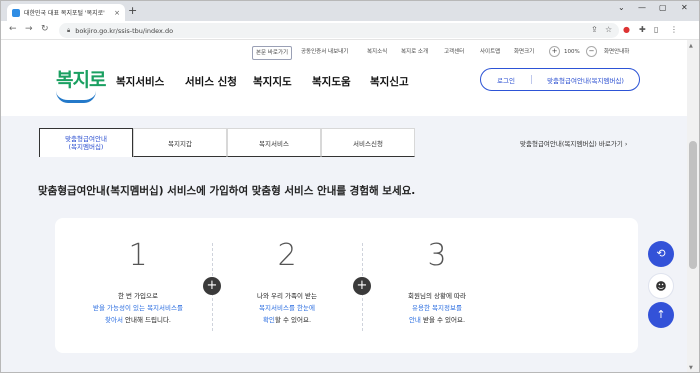 This screenshot has height=373, width=700. I want to click on membership-shortcut-link: 맞춤형급여안내(복지멤버십) 바로가기 ›, so click(573, 143).